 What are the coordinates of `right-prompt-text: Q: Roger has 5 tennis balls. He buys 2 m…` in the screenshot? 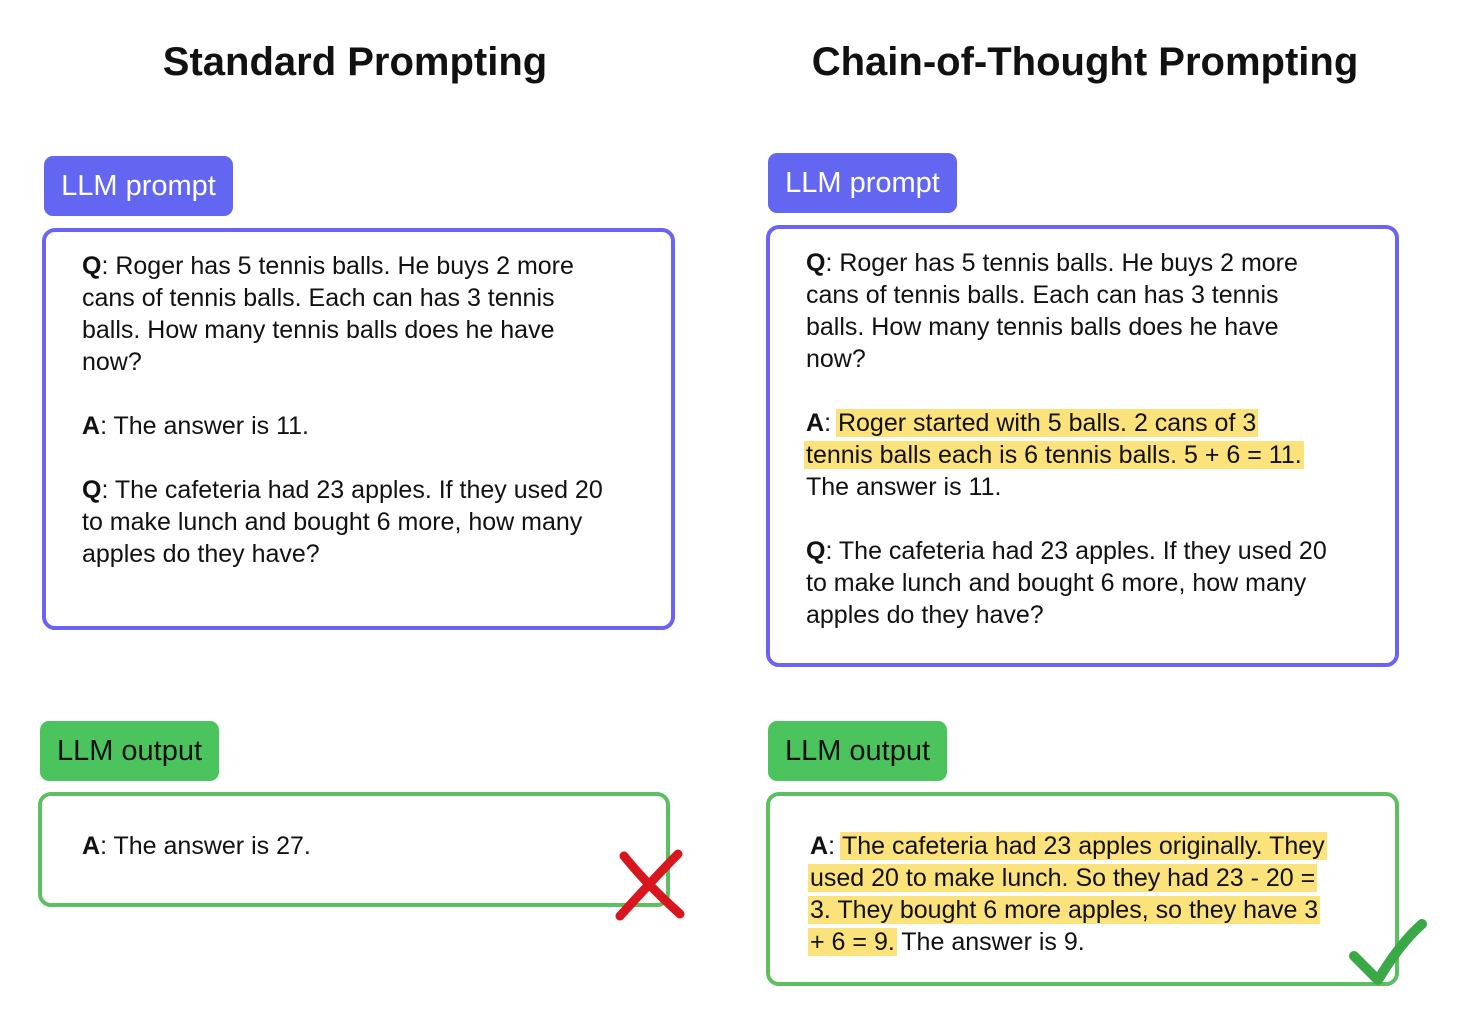 It's located at (1065, 439).